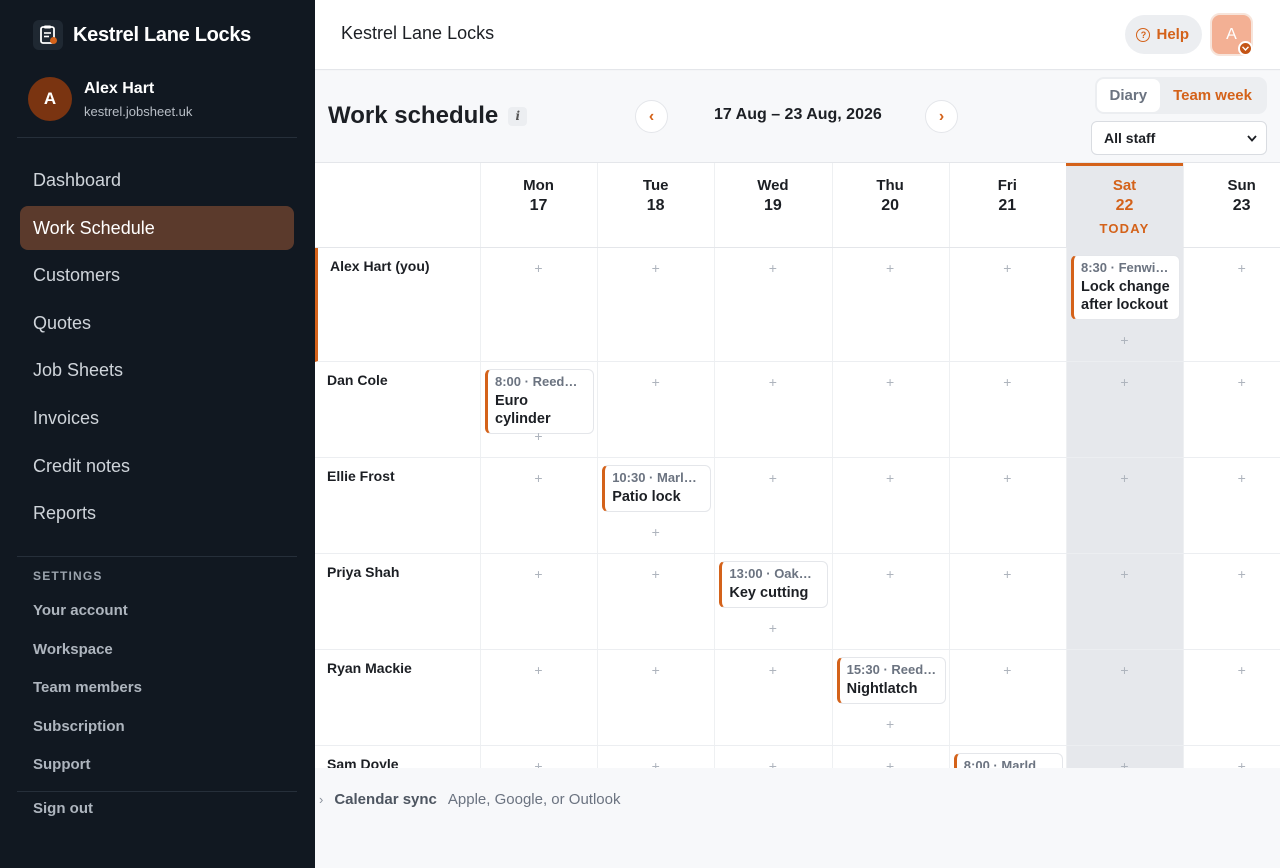  Describe the element at coordinates (882, 689) in the screenshot. I see `job-title: Nightlatch` at that location.